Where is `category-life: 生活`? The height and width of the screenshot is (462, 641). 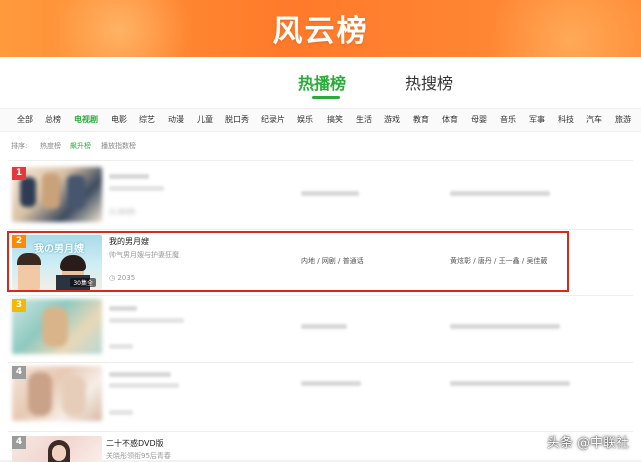
category-life: 生活 is located at coordinates (364, 119).